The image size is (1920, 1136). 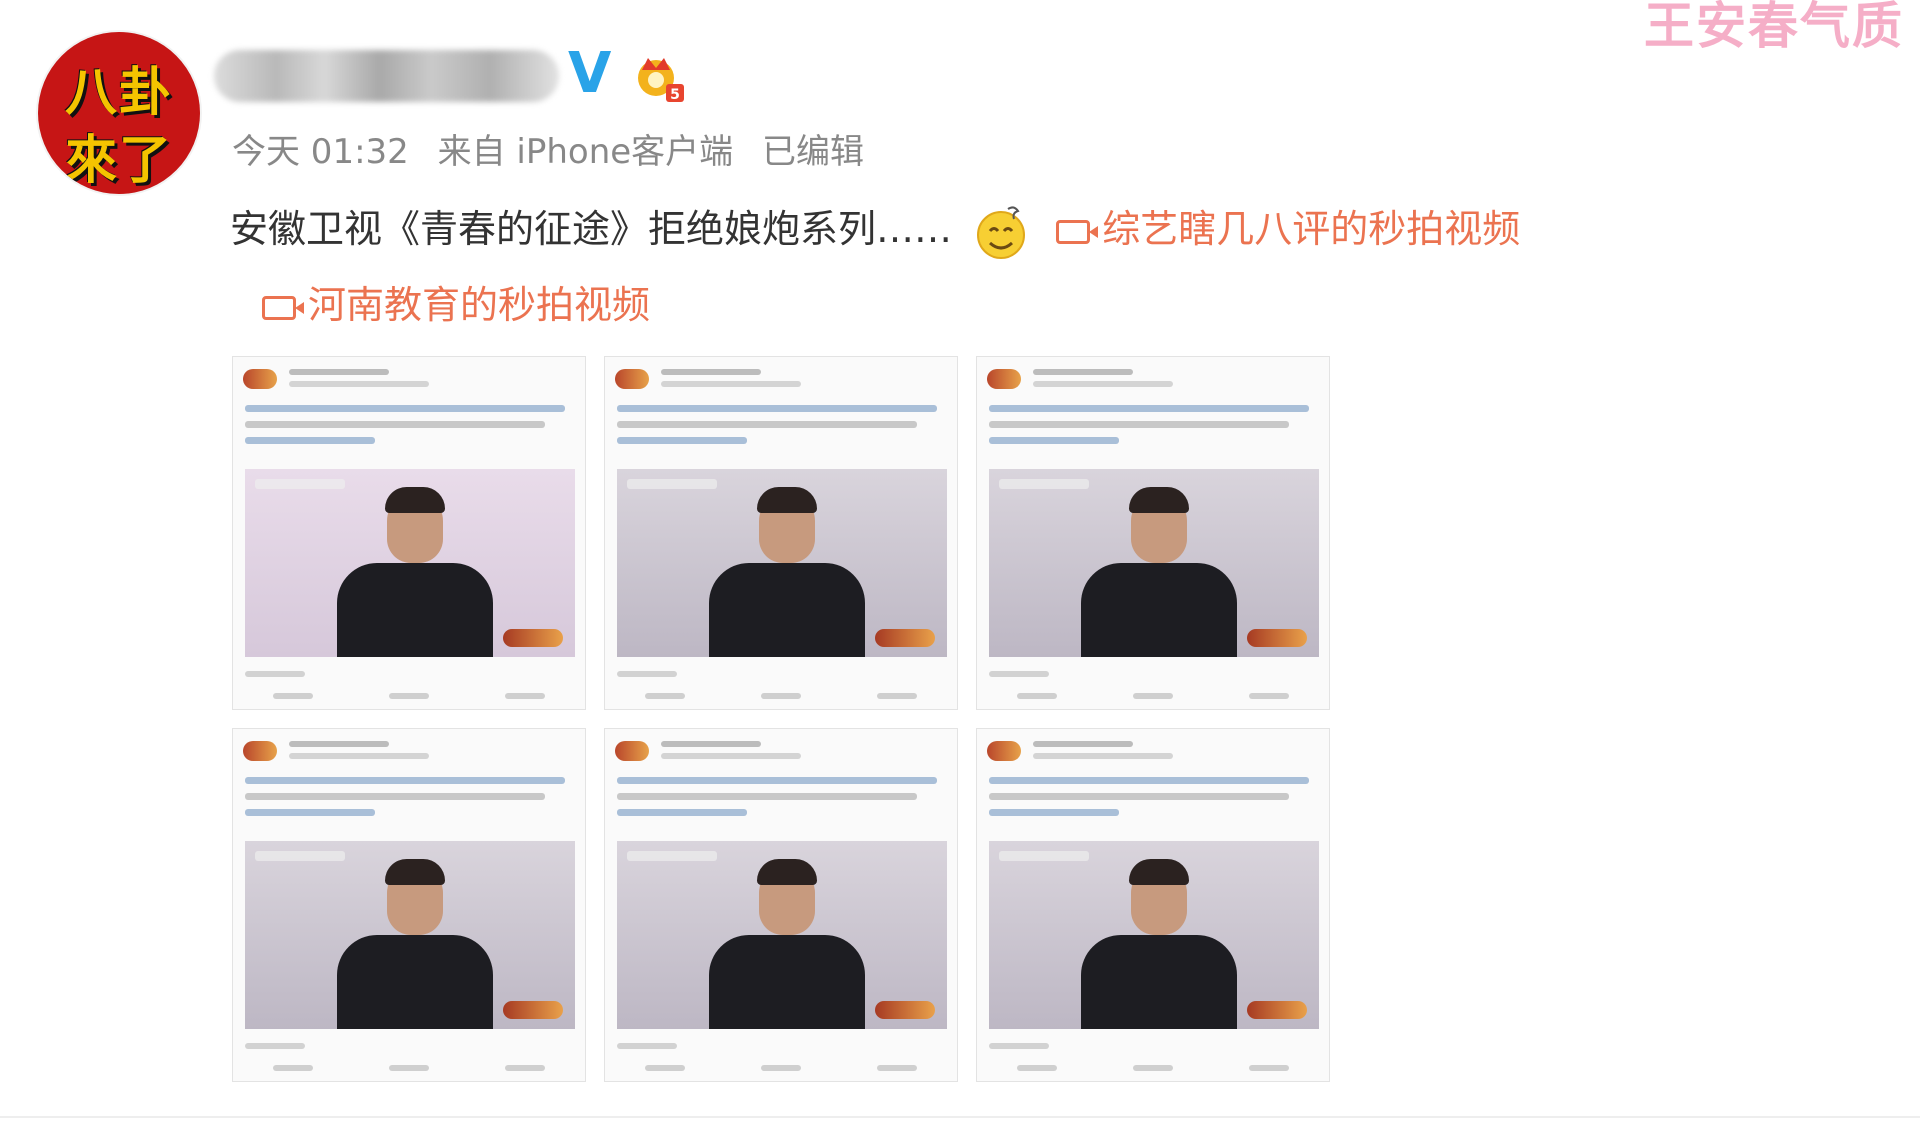 I want to click on username-blurred, so click(x=386, y=76).